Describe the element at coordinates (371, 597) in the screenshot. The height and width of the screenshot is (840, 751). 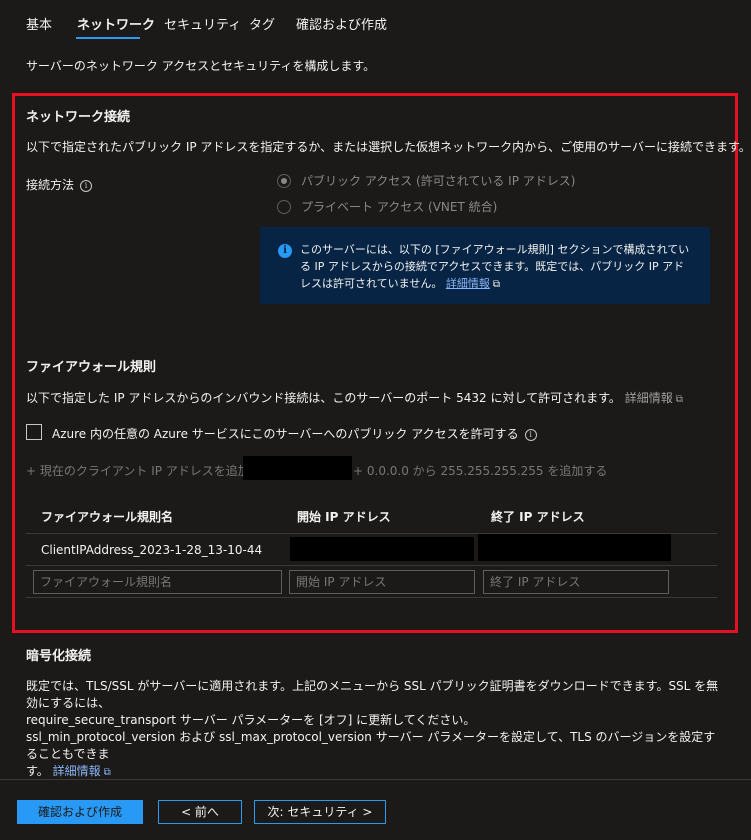
I see `table-bottom-divider` at that location.